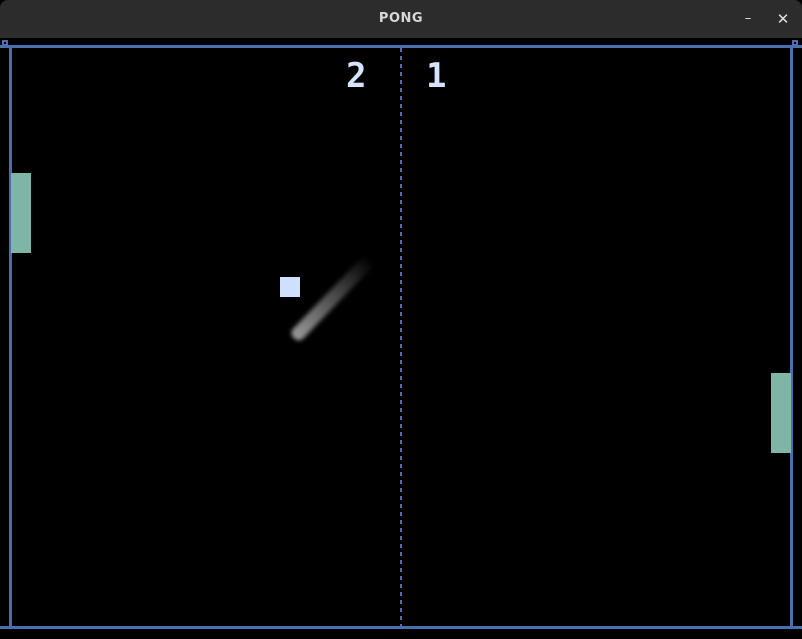  Describe the element at coordinates (332, 298) in the screenshot. I see `ball-motion-trail` at that location.